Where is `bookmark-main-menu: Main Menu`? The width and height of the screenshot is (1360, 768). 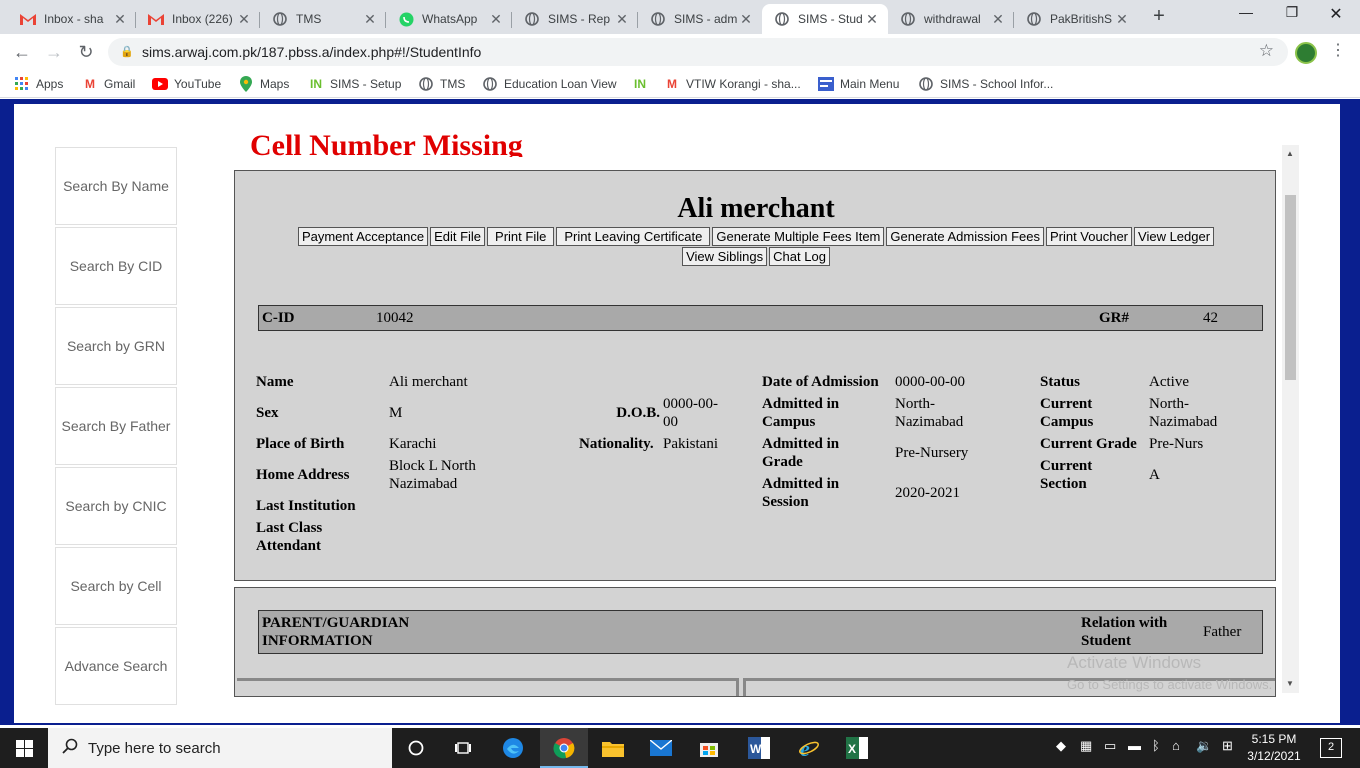 bookmark-main-menu: Main Menu is located at coordinates (858, 84).